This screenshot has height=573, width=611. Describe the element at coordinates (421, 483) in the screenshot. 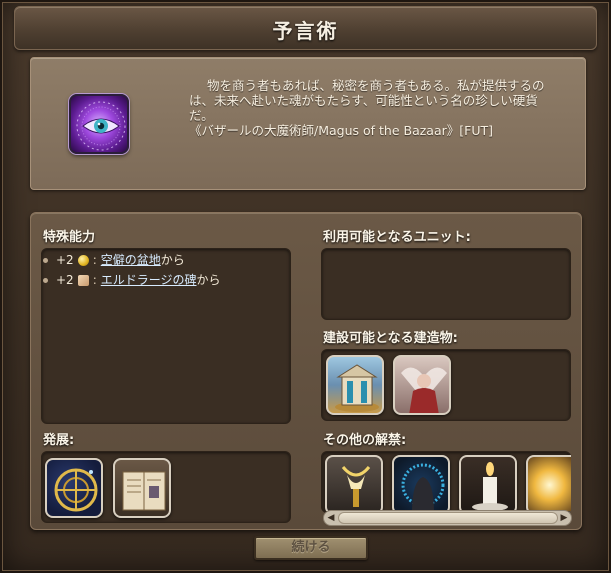

I see `hooded-figure-icon` at that location.